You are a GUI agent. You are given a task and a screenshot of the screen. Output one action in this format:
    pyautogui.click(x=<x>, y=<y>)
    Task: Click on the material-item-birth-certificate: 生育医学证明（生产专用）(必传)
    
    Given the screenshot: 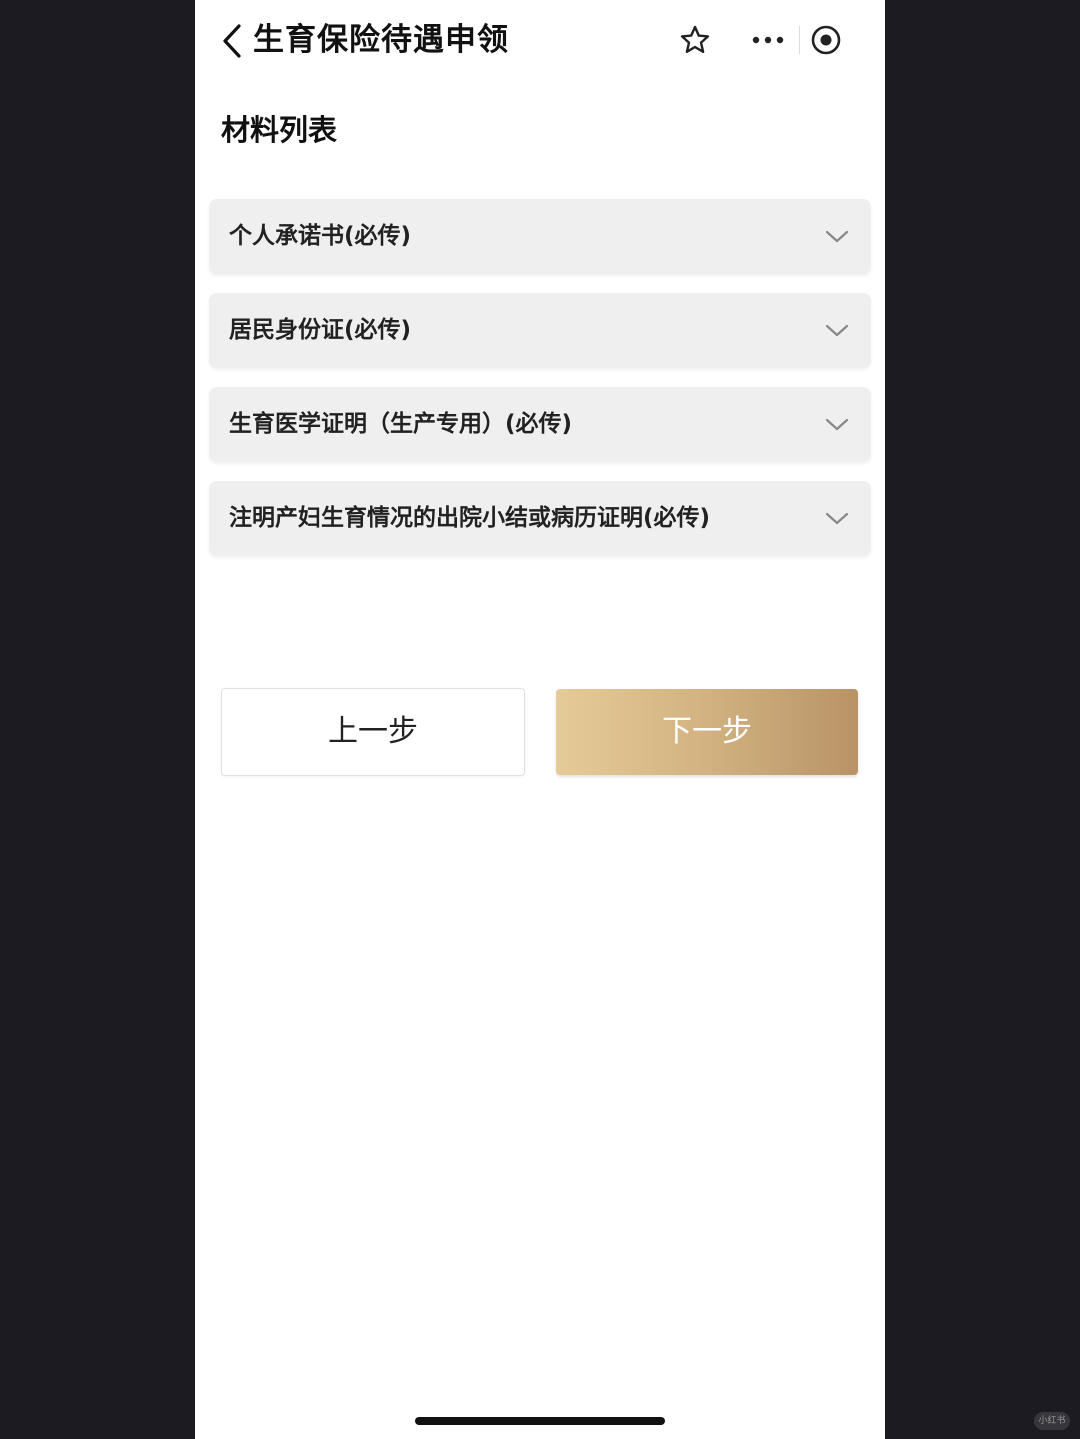 What is the action you would take?
    pyautogui.click(x=540, y=424)
    